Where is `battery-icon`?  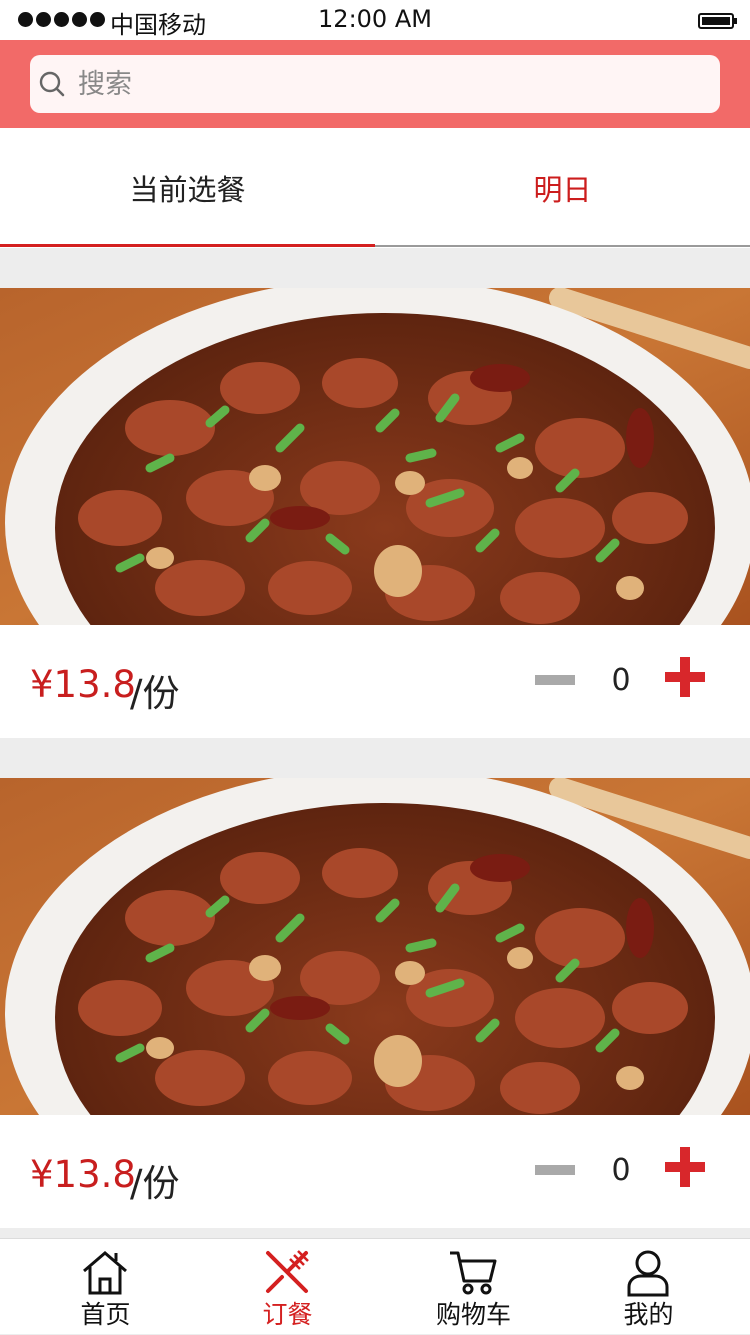
battery-icon is located at coordinates (717, 21).